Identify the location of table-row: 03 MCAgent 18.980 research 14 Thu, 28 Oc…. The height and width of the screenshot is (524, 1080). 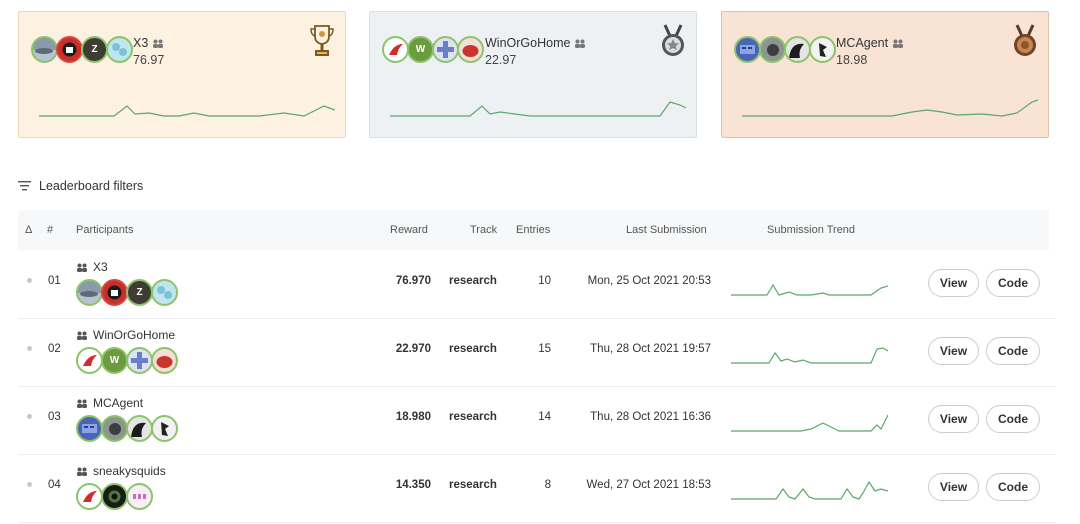
(537, 421).